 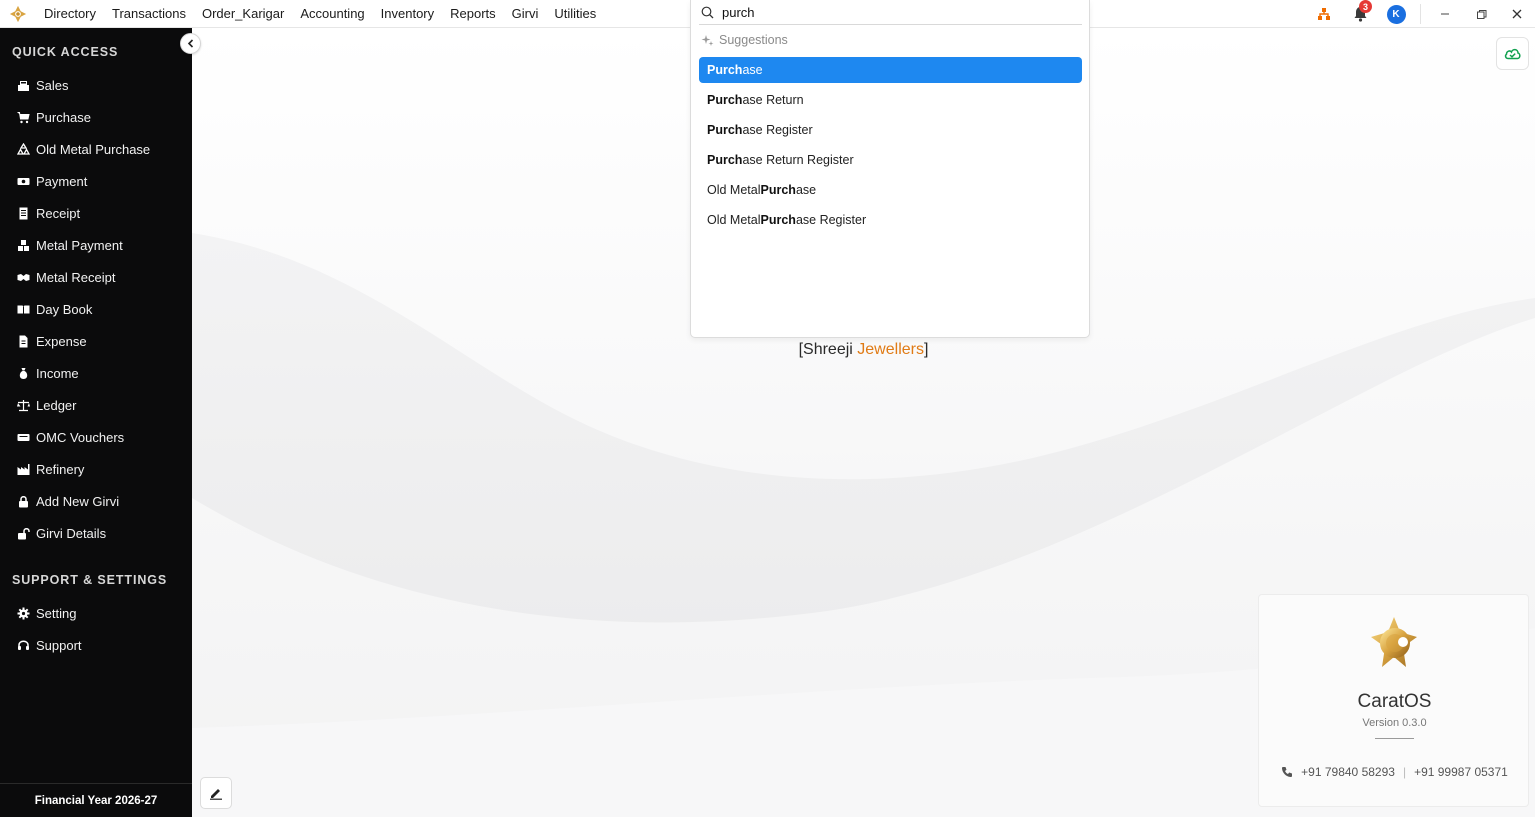 What do you see at coordinates (23, 181) in the screenshot?
I see `money-icon` at bounding box center [23, 181].